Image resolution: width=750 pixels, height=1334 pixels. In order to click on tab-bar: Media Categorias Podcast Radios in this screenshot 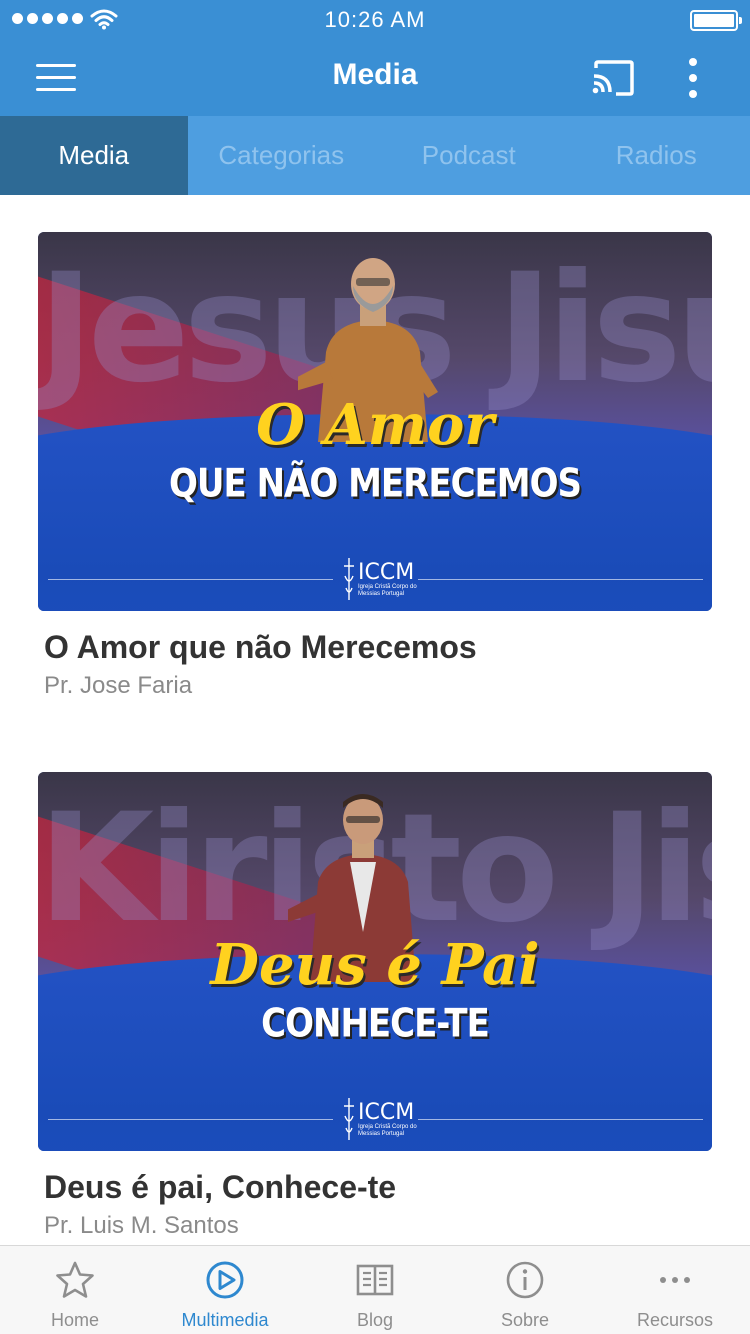, I will do `click(375, 155)`.